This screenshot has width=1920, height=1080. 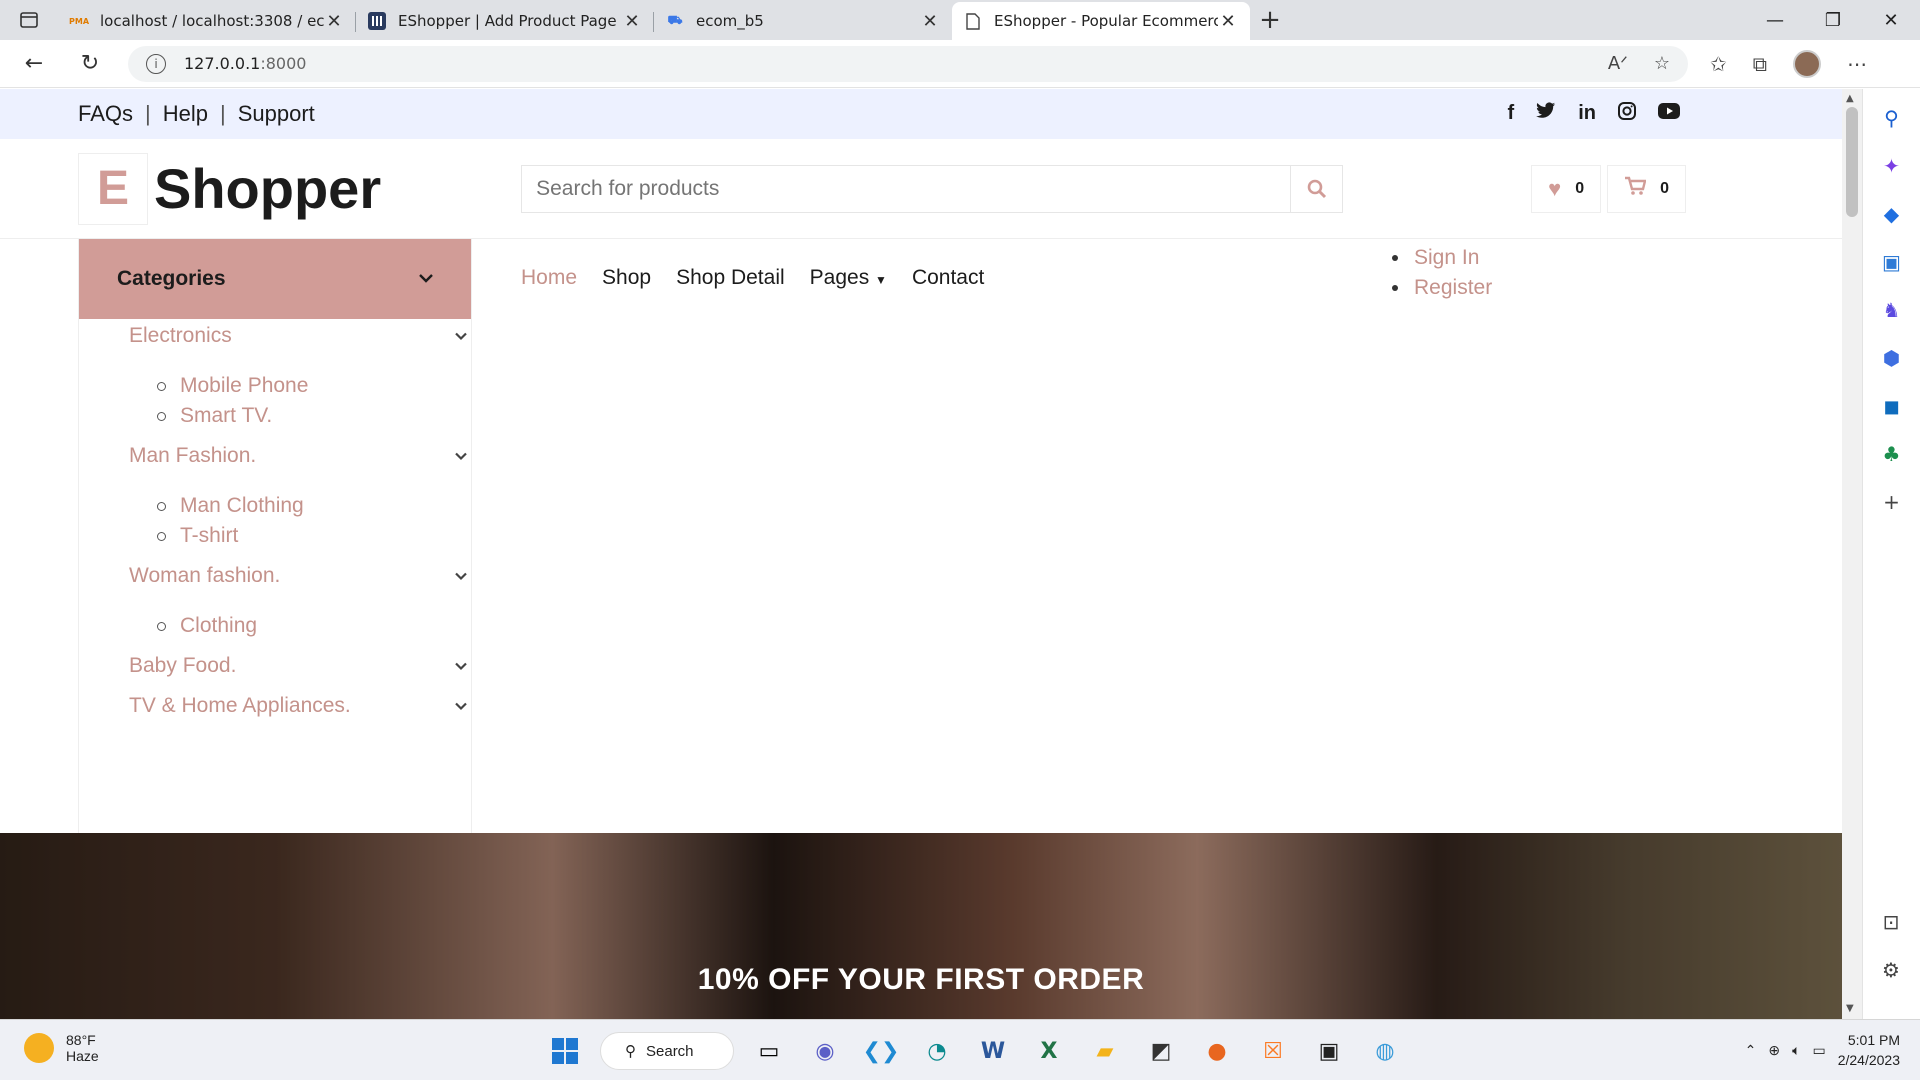 I want to click on logo: E Shopper, so click(x=229, y=188).